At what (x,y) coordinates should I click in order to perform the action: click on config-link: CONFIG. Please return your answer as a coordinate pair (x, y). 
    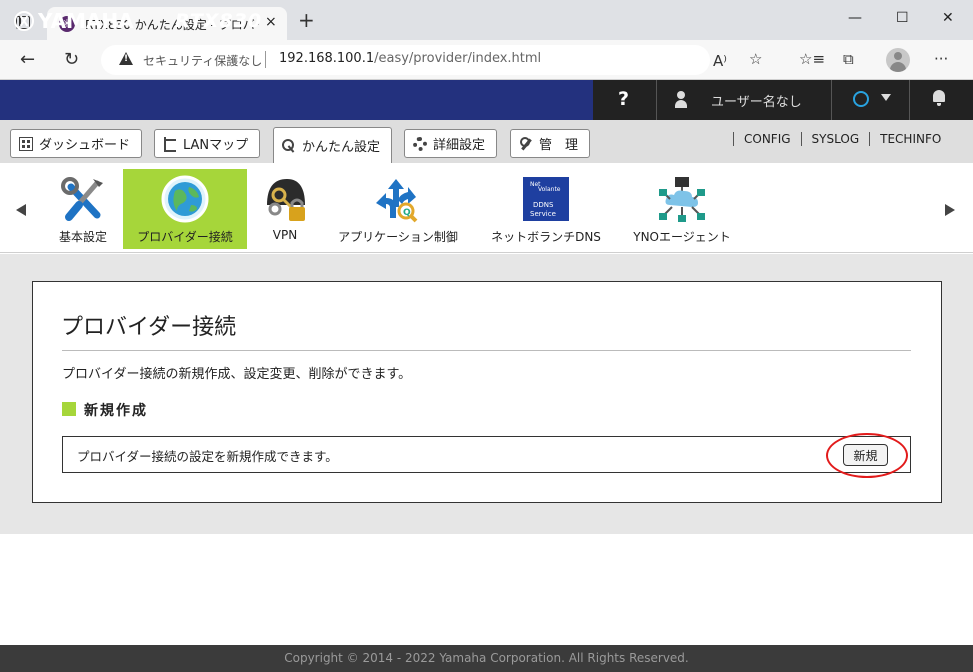
    Looking at the image, I should click on (767, 139).